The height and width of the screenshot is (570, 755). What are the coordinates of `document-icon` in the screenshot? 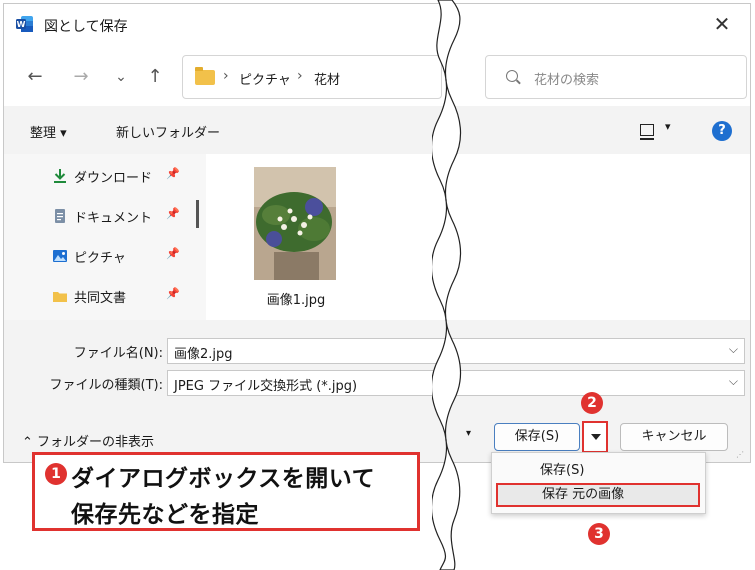 It's located at (60, 216).